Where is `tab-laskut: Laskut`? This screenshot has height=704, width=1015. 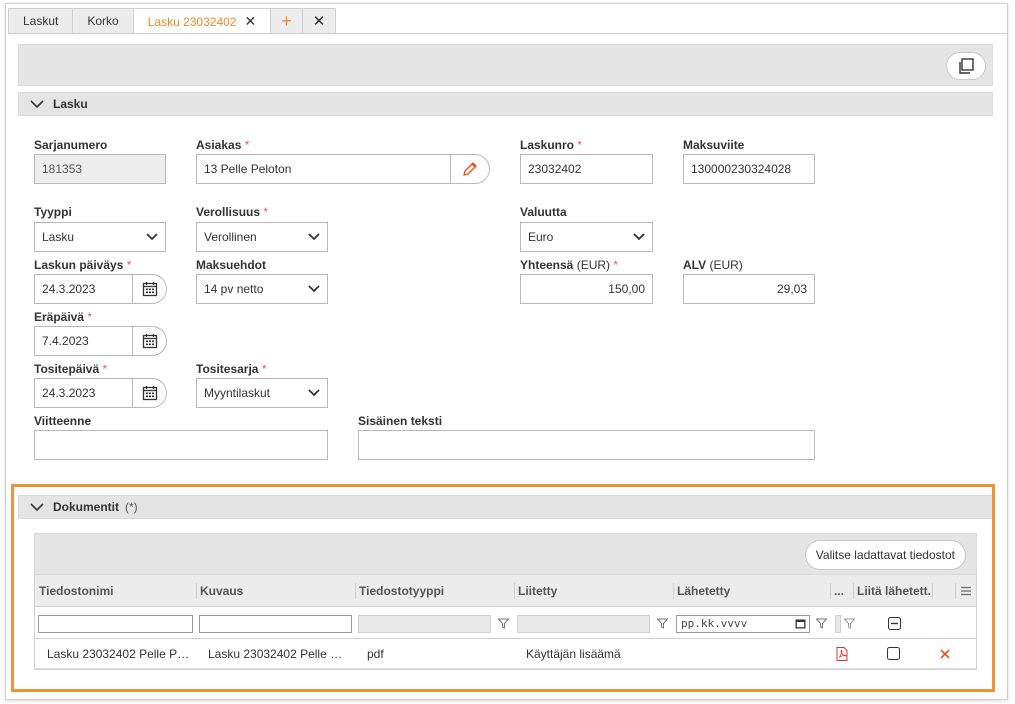 tab-laskut: Laskut is located at coordinates (40, 21).